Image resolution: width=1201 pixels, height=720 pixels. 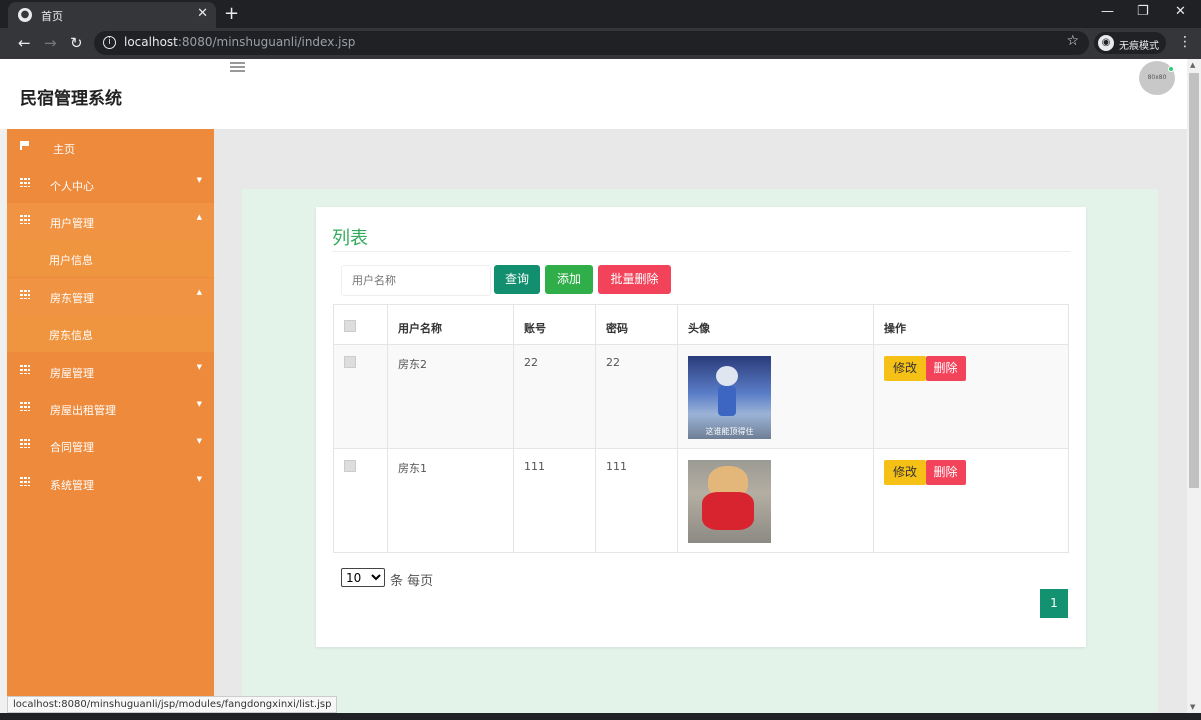 What do you see at coordinates (25, 145) in the screenshot?
I see `flag-icon` at bounding box center [25, 145].